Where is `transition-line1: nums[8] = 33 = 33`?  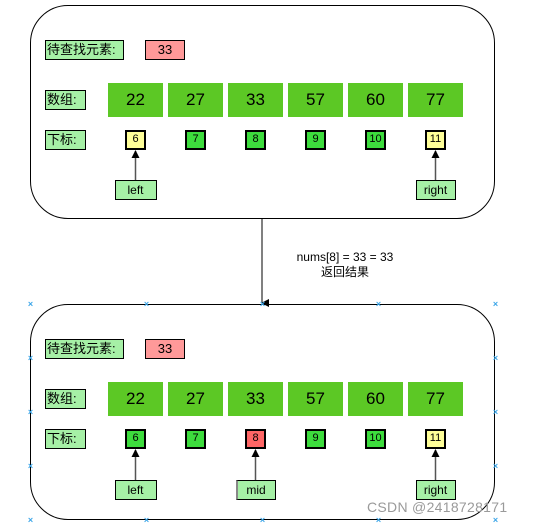 transition-line1: nums[8] = 33 = 33 is located at coordinates (345, 257).